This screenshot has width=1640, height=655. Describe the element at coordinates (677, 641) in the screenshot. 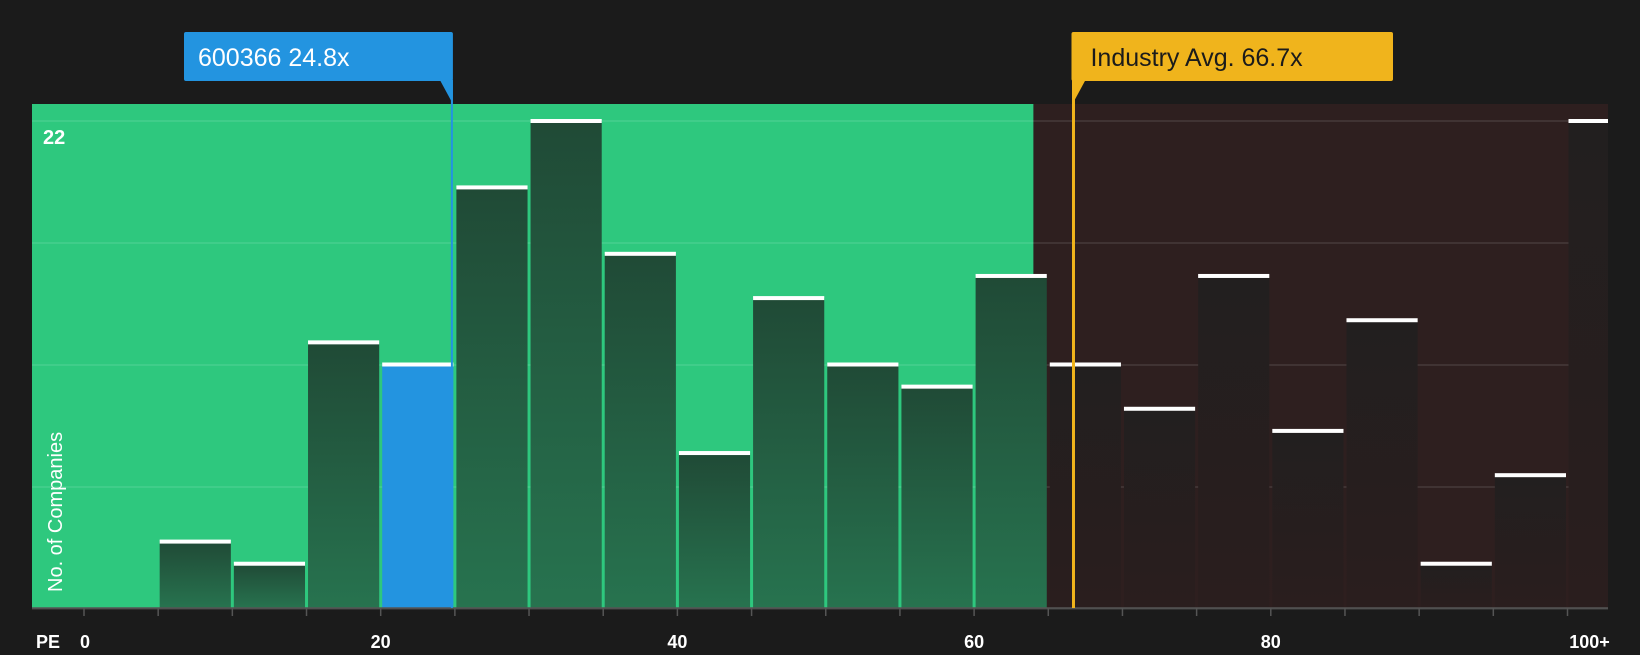

I see `x-tick-label: 40` at that location.